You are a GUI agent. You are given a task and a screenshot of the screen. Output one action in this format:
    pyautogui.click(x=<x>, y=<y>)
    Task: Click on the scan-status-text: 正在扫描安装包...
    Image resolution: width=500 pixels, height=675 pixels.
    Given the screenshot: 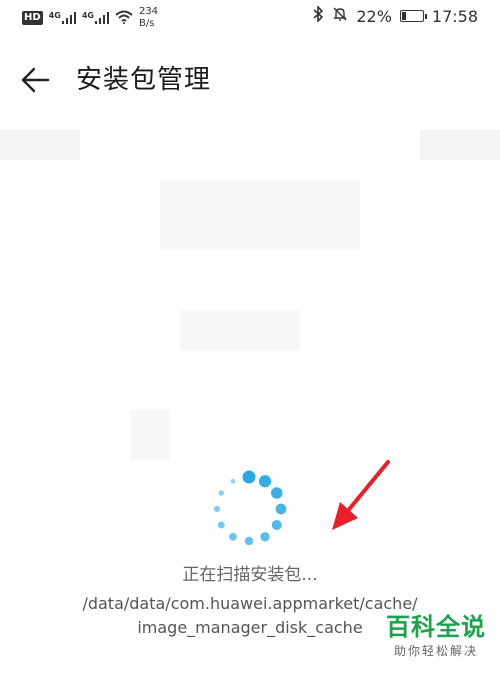 What is the action you would take?
    pyautogui.click(x=250, y=575)
    